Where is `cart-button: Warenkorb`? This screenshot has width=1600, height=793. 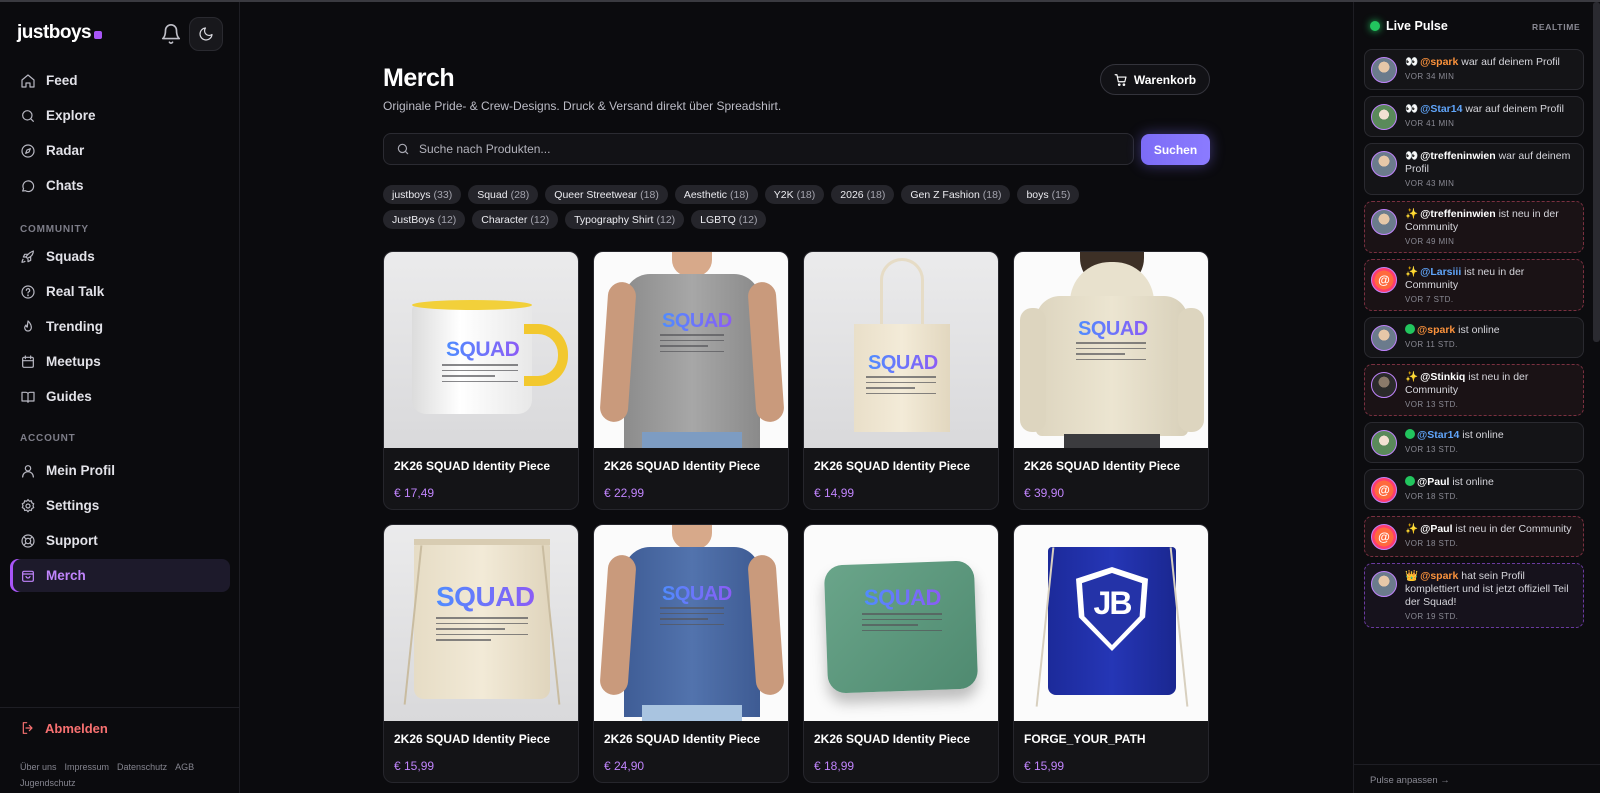 cart-button: Warenkorb is located at coordinates (1155, 79).